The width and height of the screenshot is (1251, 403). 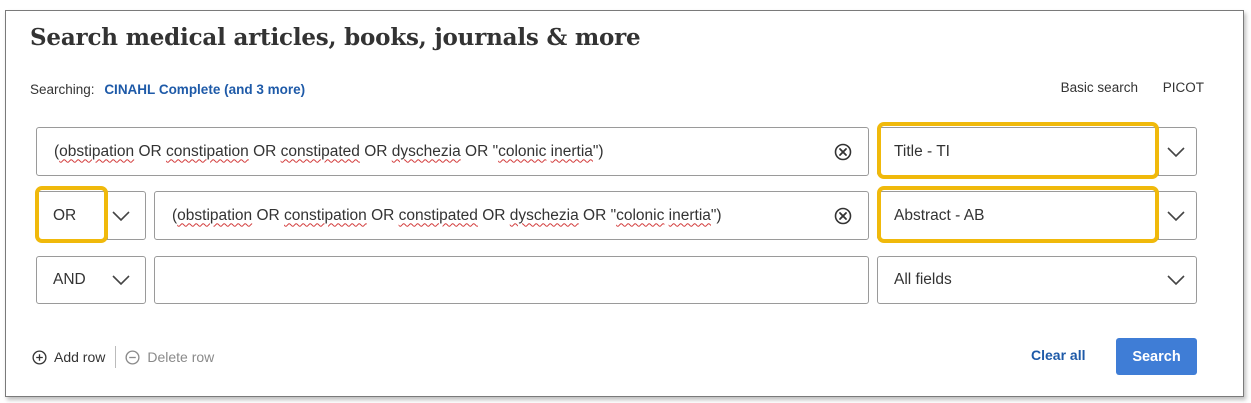 I want to click on delete-row-label: Delete row, so click(x=181, y=357).